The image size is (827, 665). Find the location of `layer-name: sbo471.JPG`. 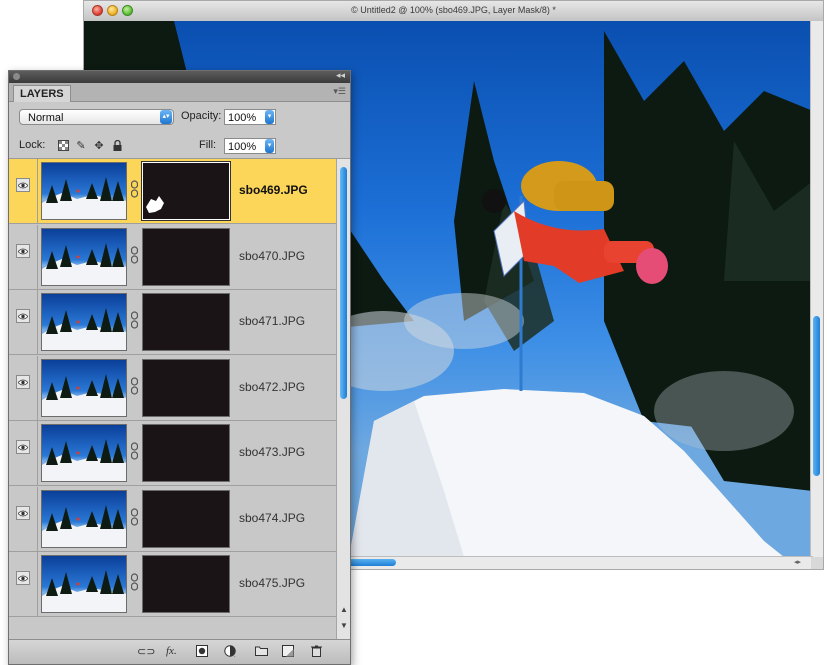

layer-name: sbo471.JPG is located at coordinates (272, 321).